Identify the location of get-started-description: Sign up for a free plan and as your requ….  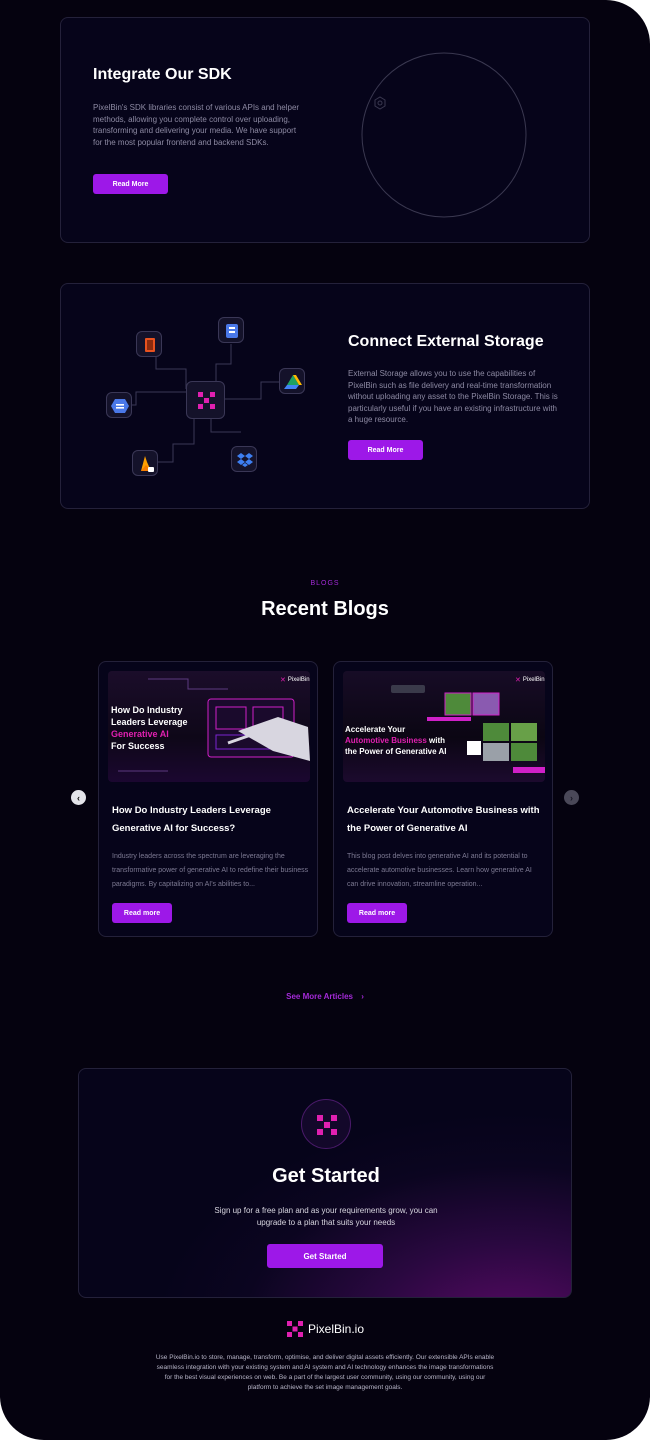
(326, 1216).